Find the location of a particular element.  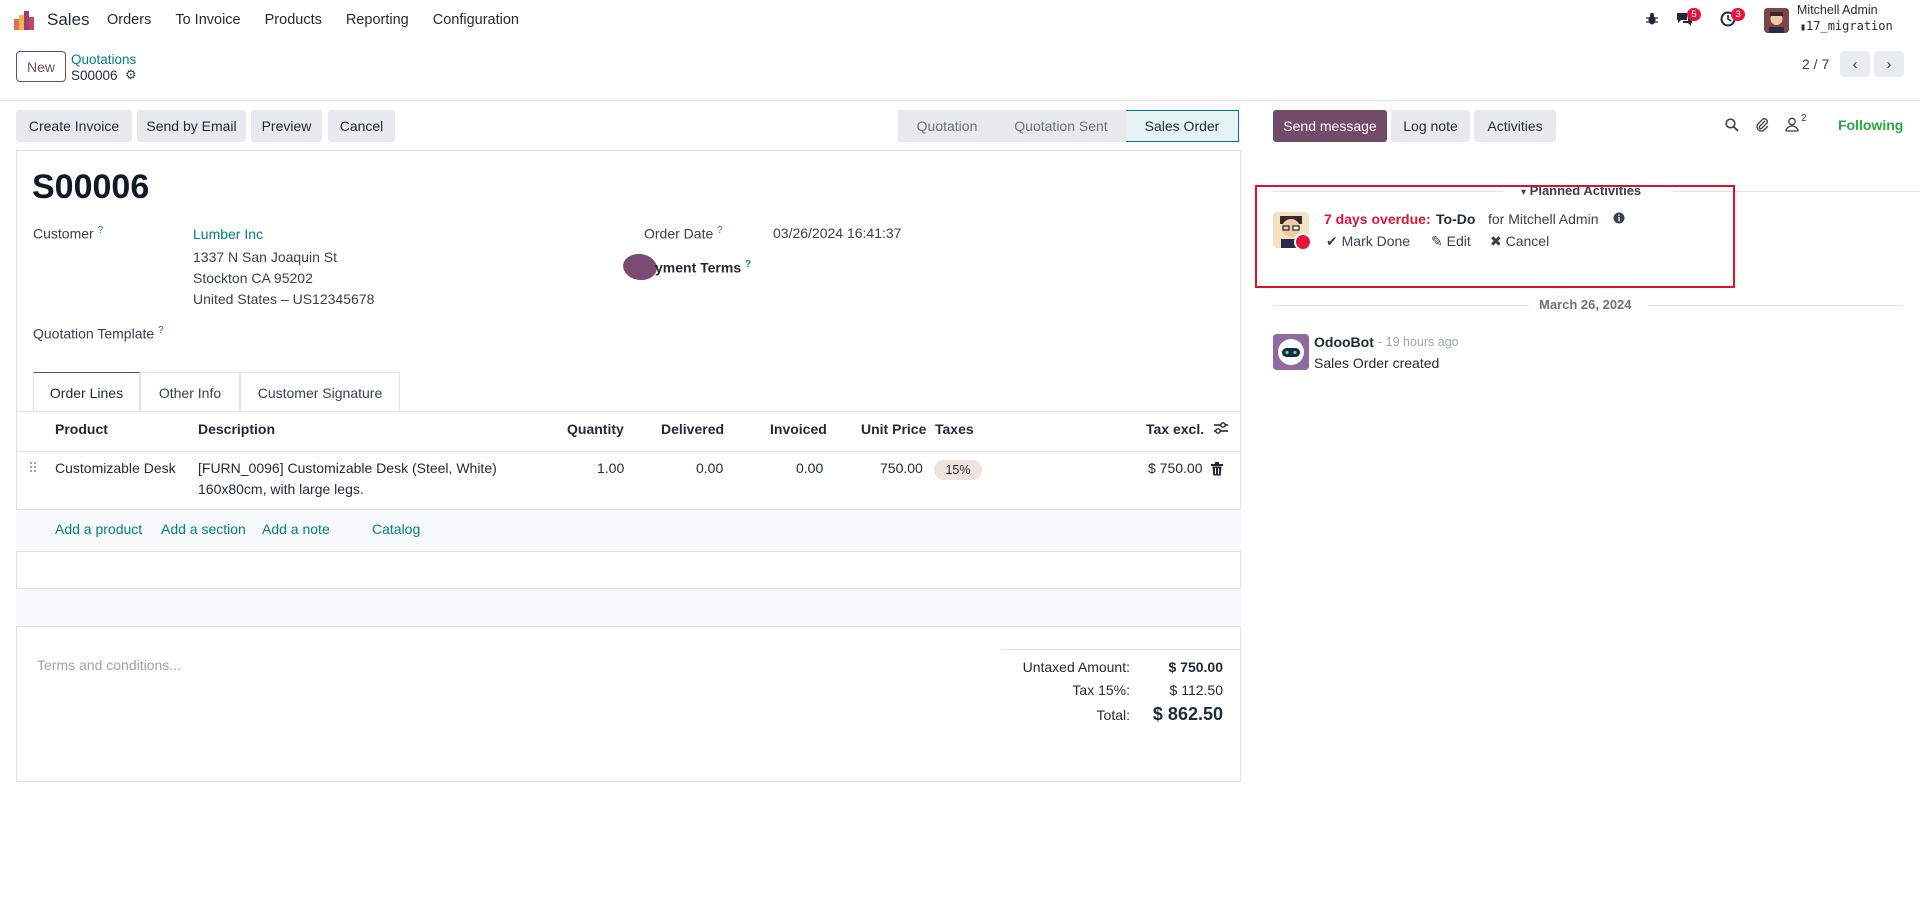

tab-other-info: Other Info is located at coordinates (190, 392).